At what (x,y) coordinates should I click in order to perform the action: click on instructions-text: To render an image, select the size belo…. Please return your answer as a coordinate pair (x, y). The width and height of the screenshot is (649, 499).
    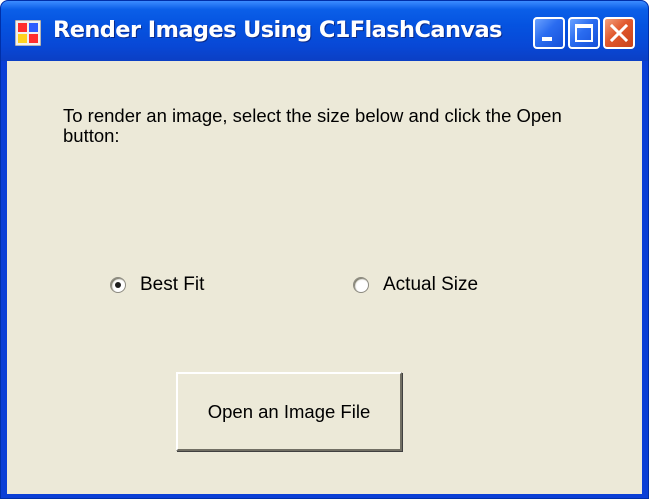
    Looking at the image, I should click on (312, 125).